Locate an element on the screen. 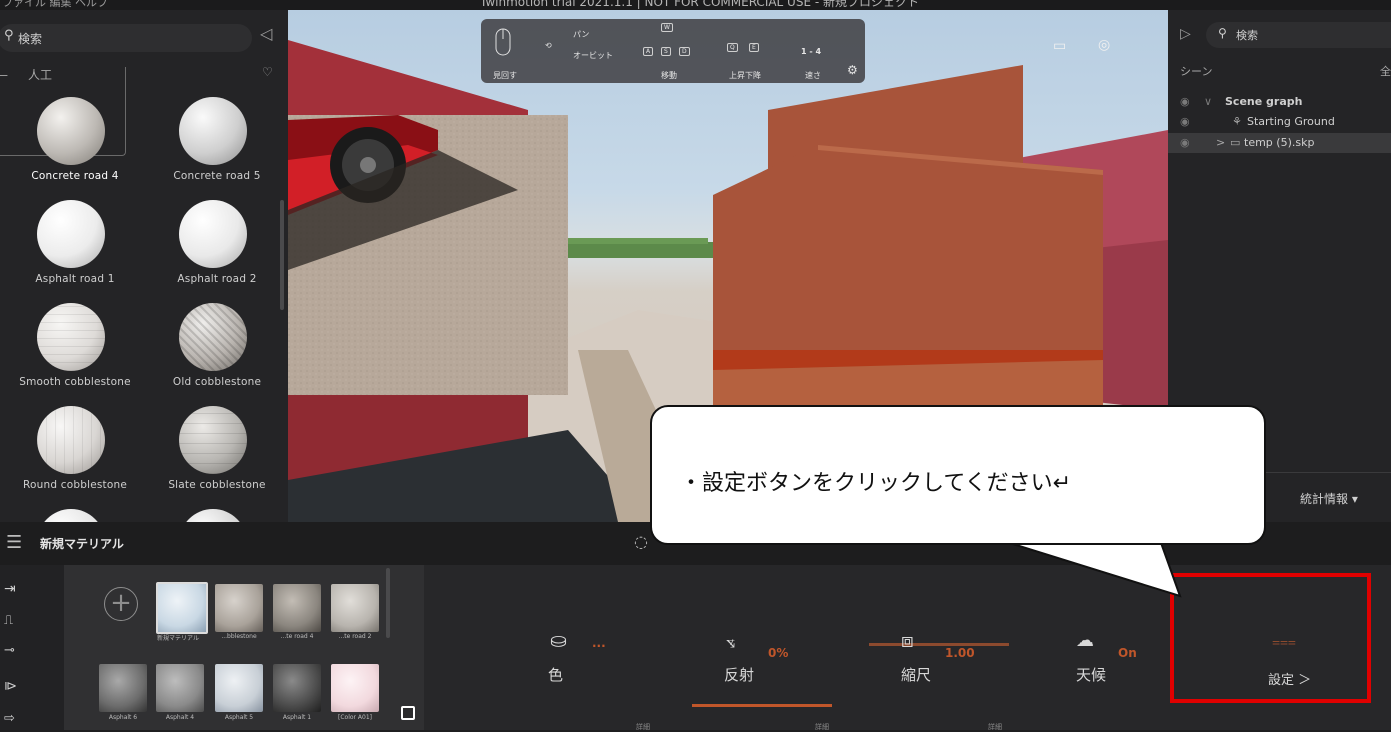  gear-icon: ⚙ is located at coordinates (852, 70).